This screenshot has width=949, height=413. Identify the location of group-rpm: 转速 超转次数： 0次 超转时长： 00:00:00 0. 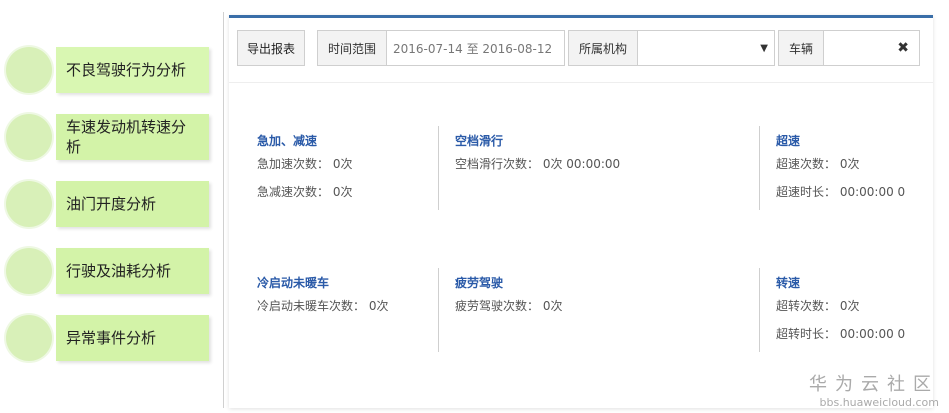
(851, 311).